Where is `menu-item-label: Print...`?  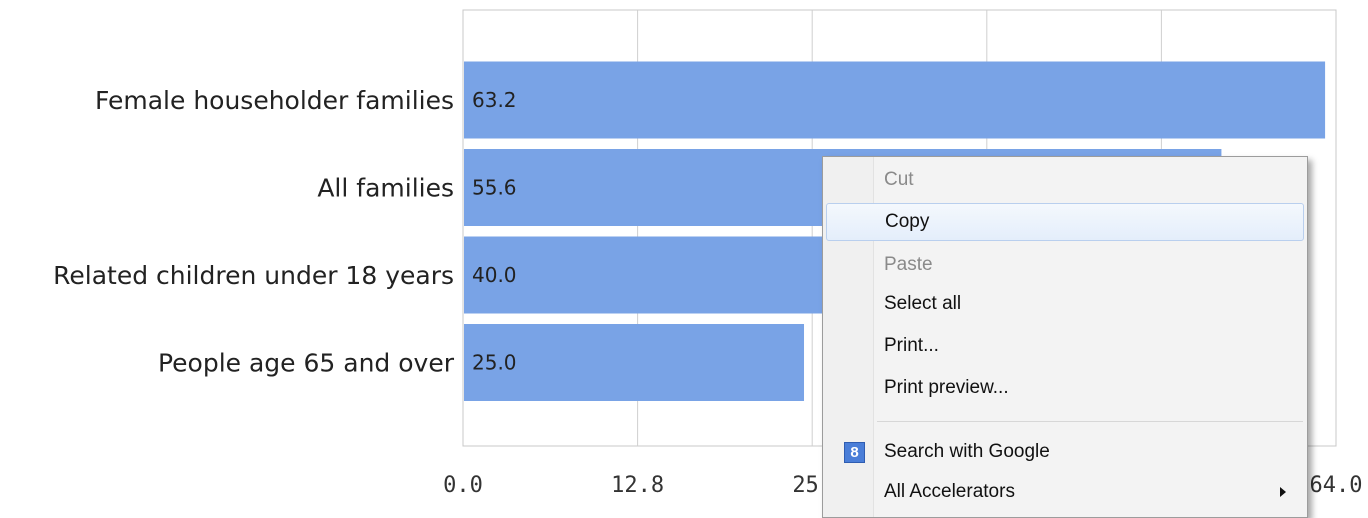
menu-item-label: Print... is located at coordinates (911, 345).